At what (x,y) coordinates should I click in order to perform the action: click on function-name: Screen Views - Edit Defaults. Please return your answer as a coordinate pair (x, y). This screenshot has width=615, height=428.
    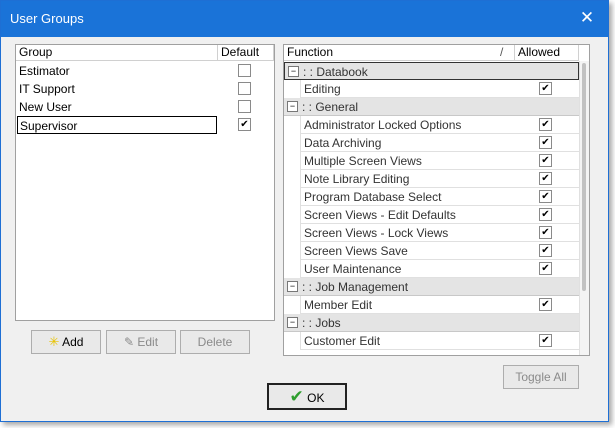
    Looking at the image, I should click on (380, 215).